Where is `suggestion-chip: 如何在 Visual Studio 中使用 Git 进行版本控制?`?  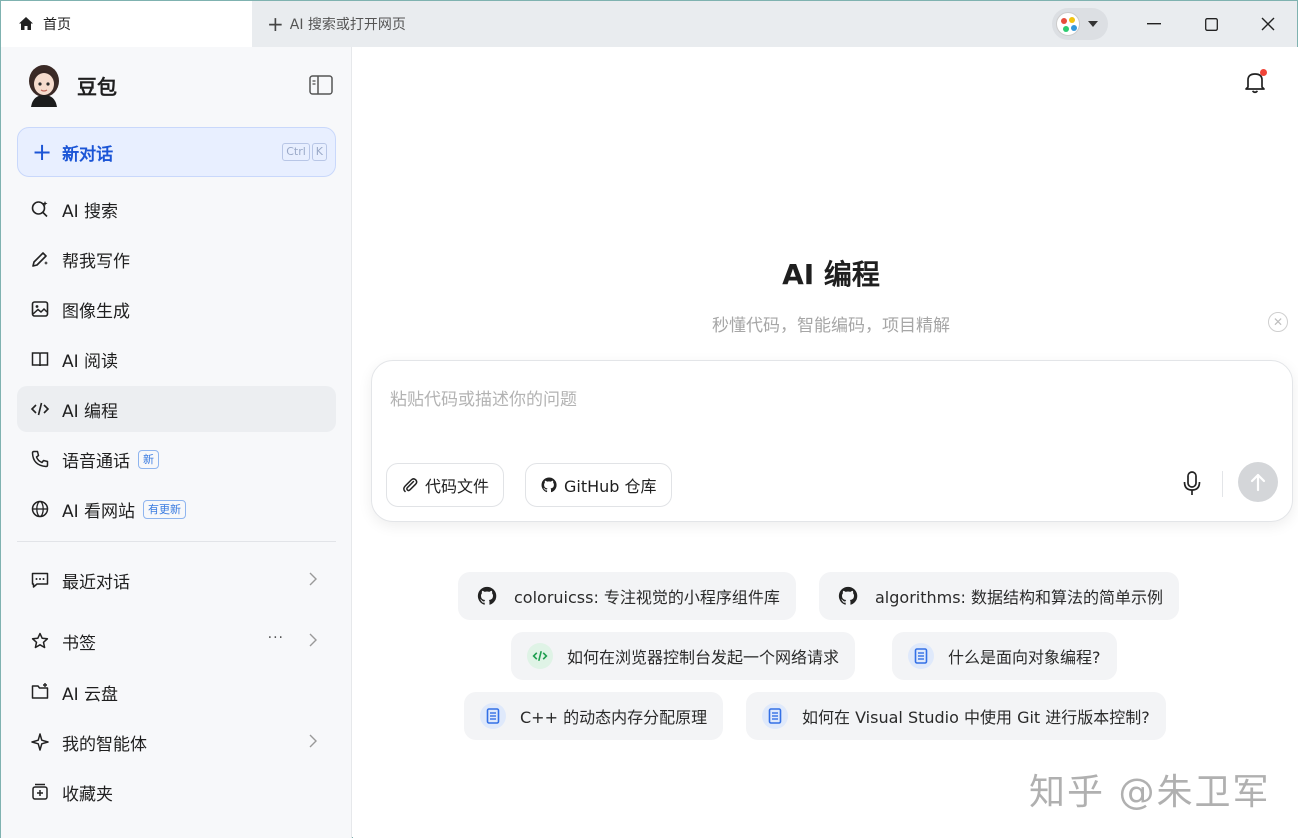
suggestion-chip: 如何在 Visual Studio 中使用 Git 进行版本控制? is located at coordinates (956, 716).